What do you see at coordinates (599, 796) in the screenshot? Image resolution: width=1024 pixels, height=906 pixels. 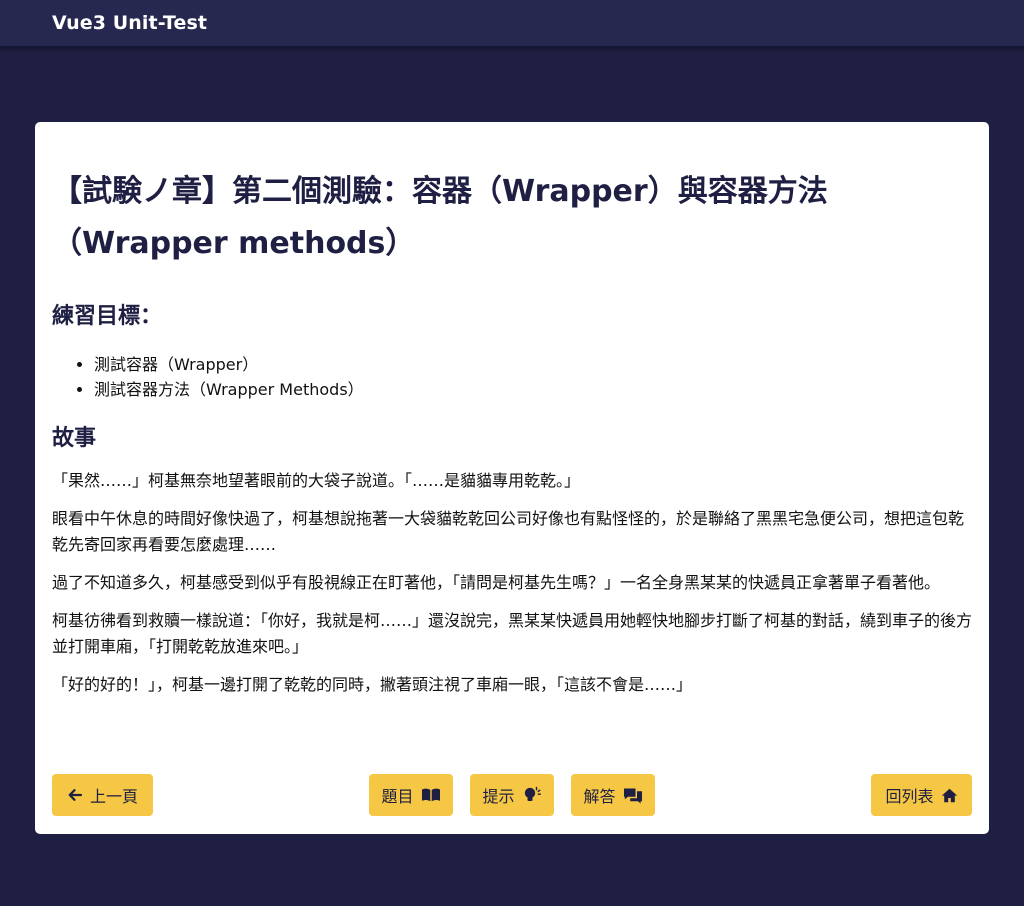 I see `answer-label: 解答` at bounding box center [599, 796].